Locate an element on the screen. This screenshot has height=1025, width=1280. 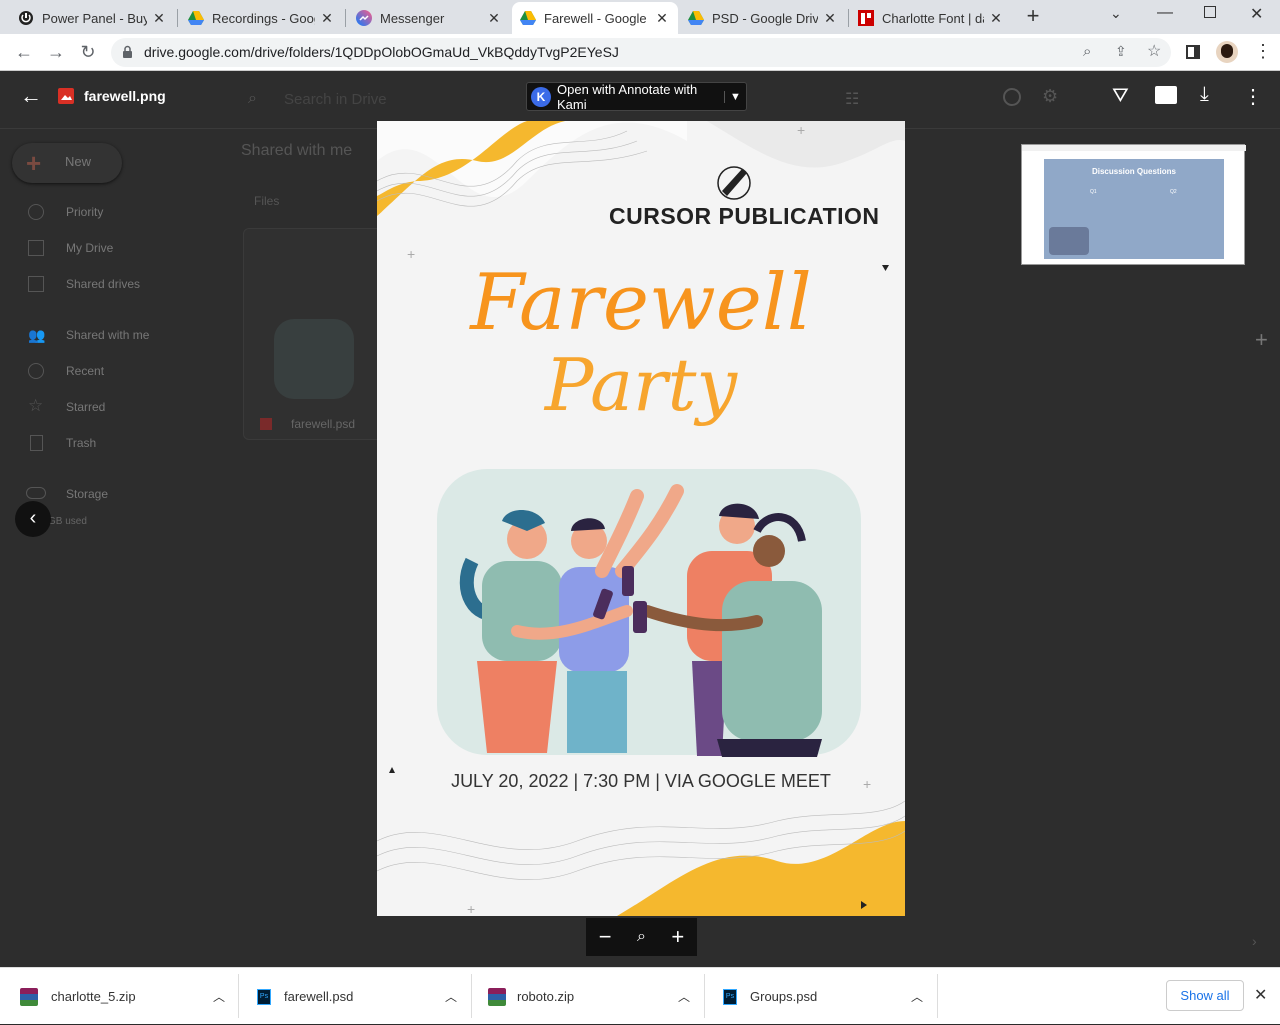
slide-illustration is located at coordinates (1069, 241).